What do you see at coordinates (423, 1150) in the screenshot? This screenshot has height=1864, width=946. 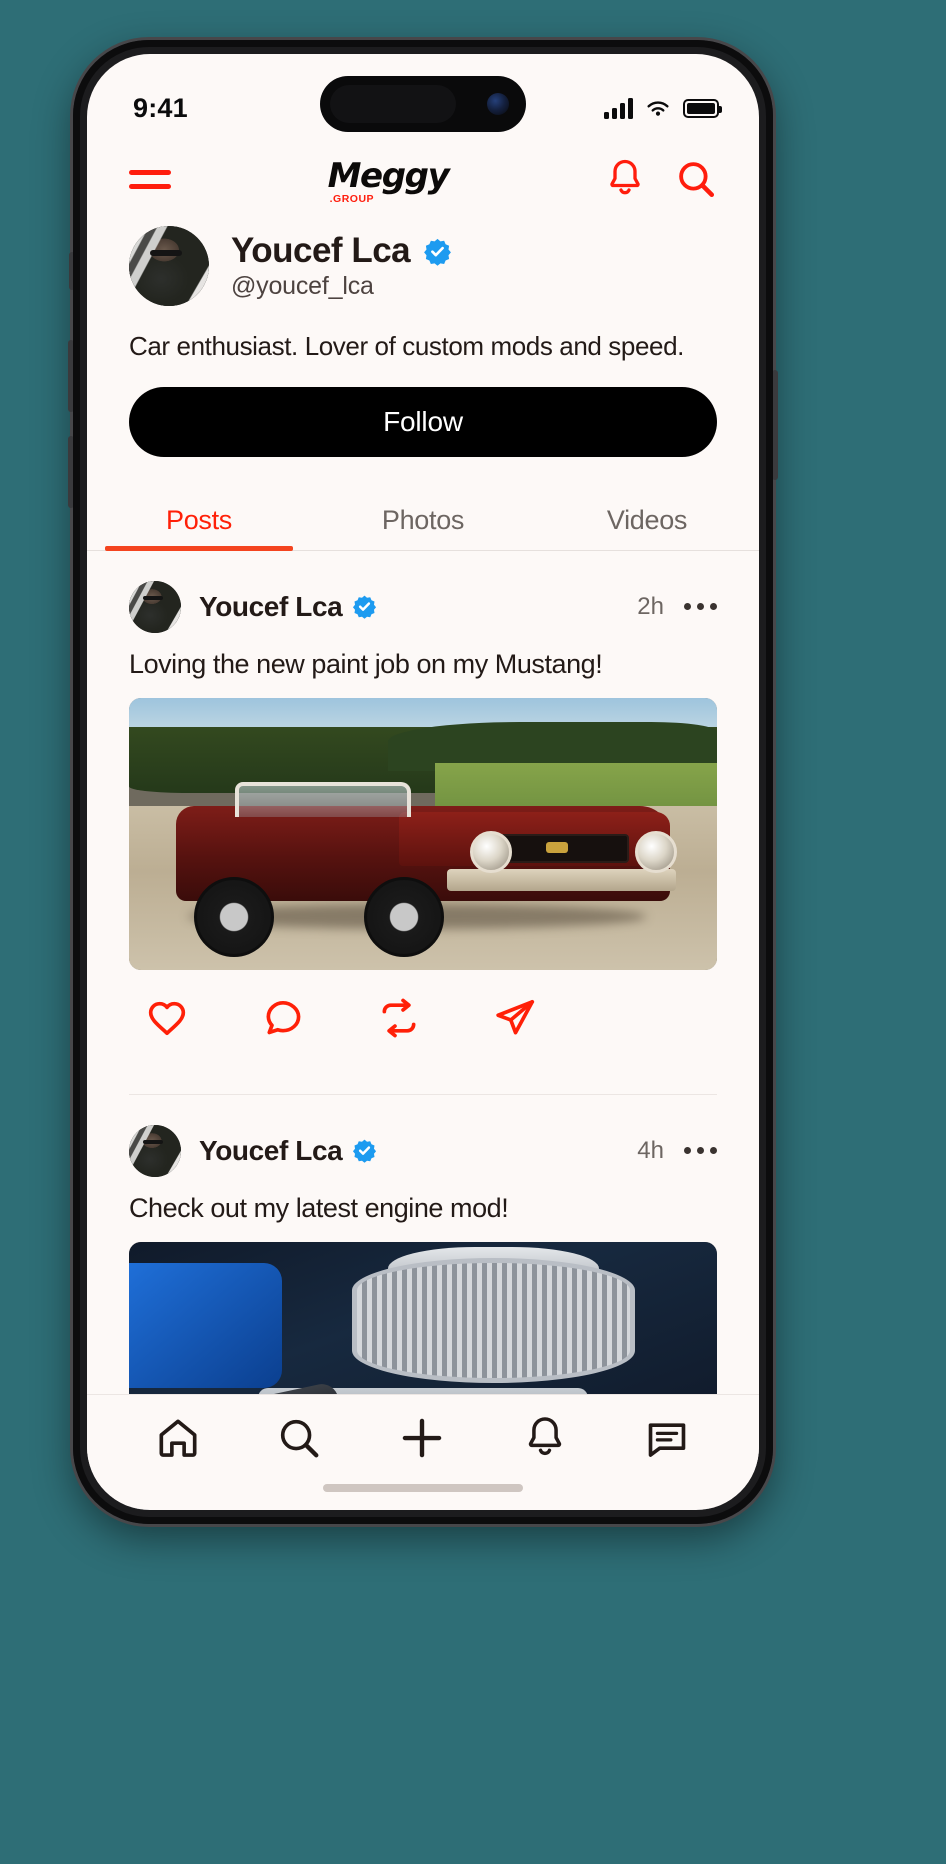 I see `post-header: Youcef Lca 4h` at bounding box center [423, 1150].